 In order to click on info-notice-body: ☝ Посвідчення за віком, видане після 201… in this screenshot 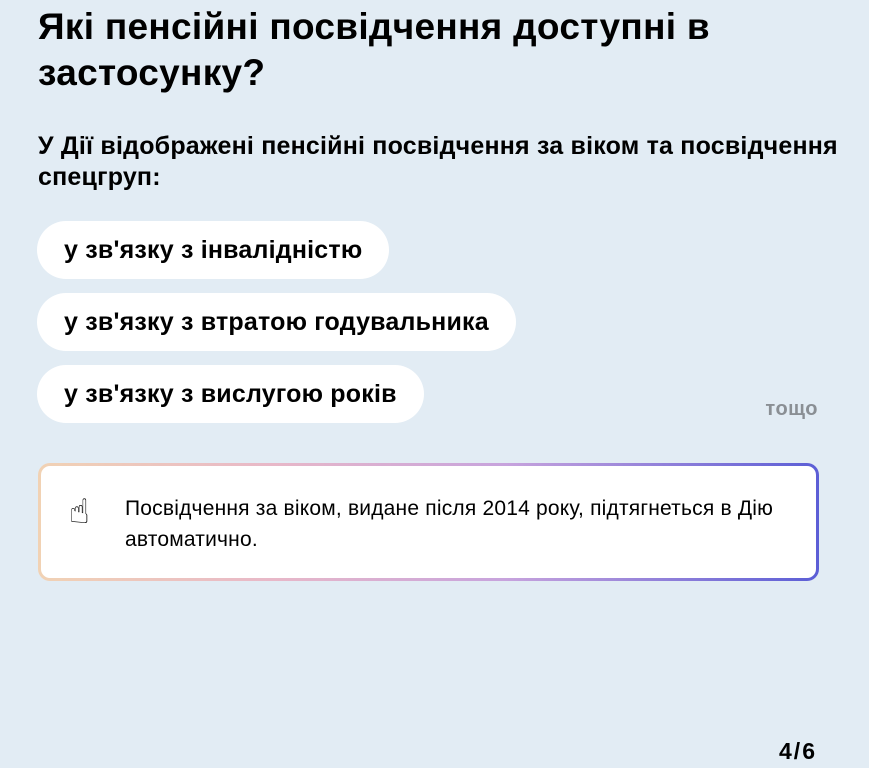, I will do `click(428, 522)`.